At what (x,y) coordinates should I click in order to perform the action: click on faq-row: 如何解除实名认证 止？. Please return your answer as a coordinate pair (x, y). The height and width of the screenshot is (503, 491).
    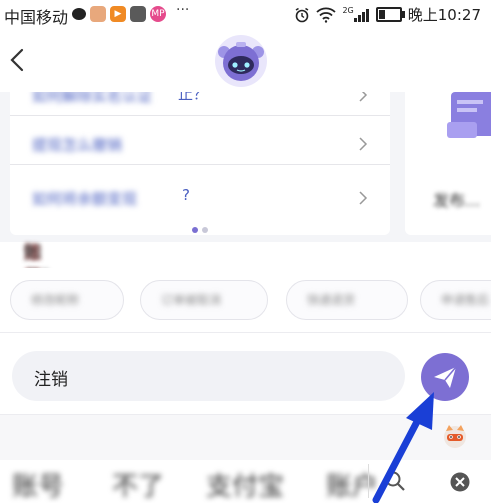
    Looking at the image, I should click on (200, 104).